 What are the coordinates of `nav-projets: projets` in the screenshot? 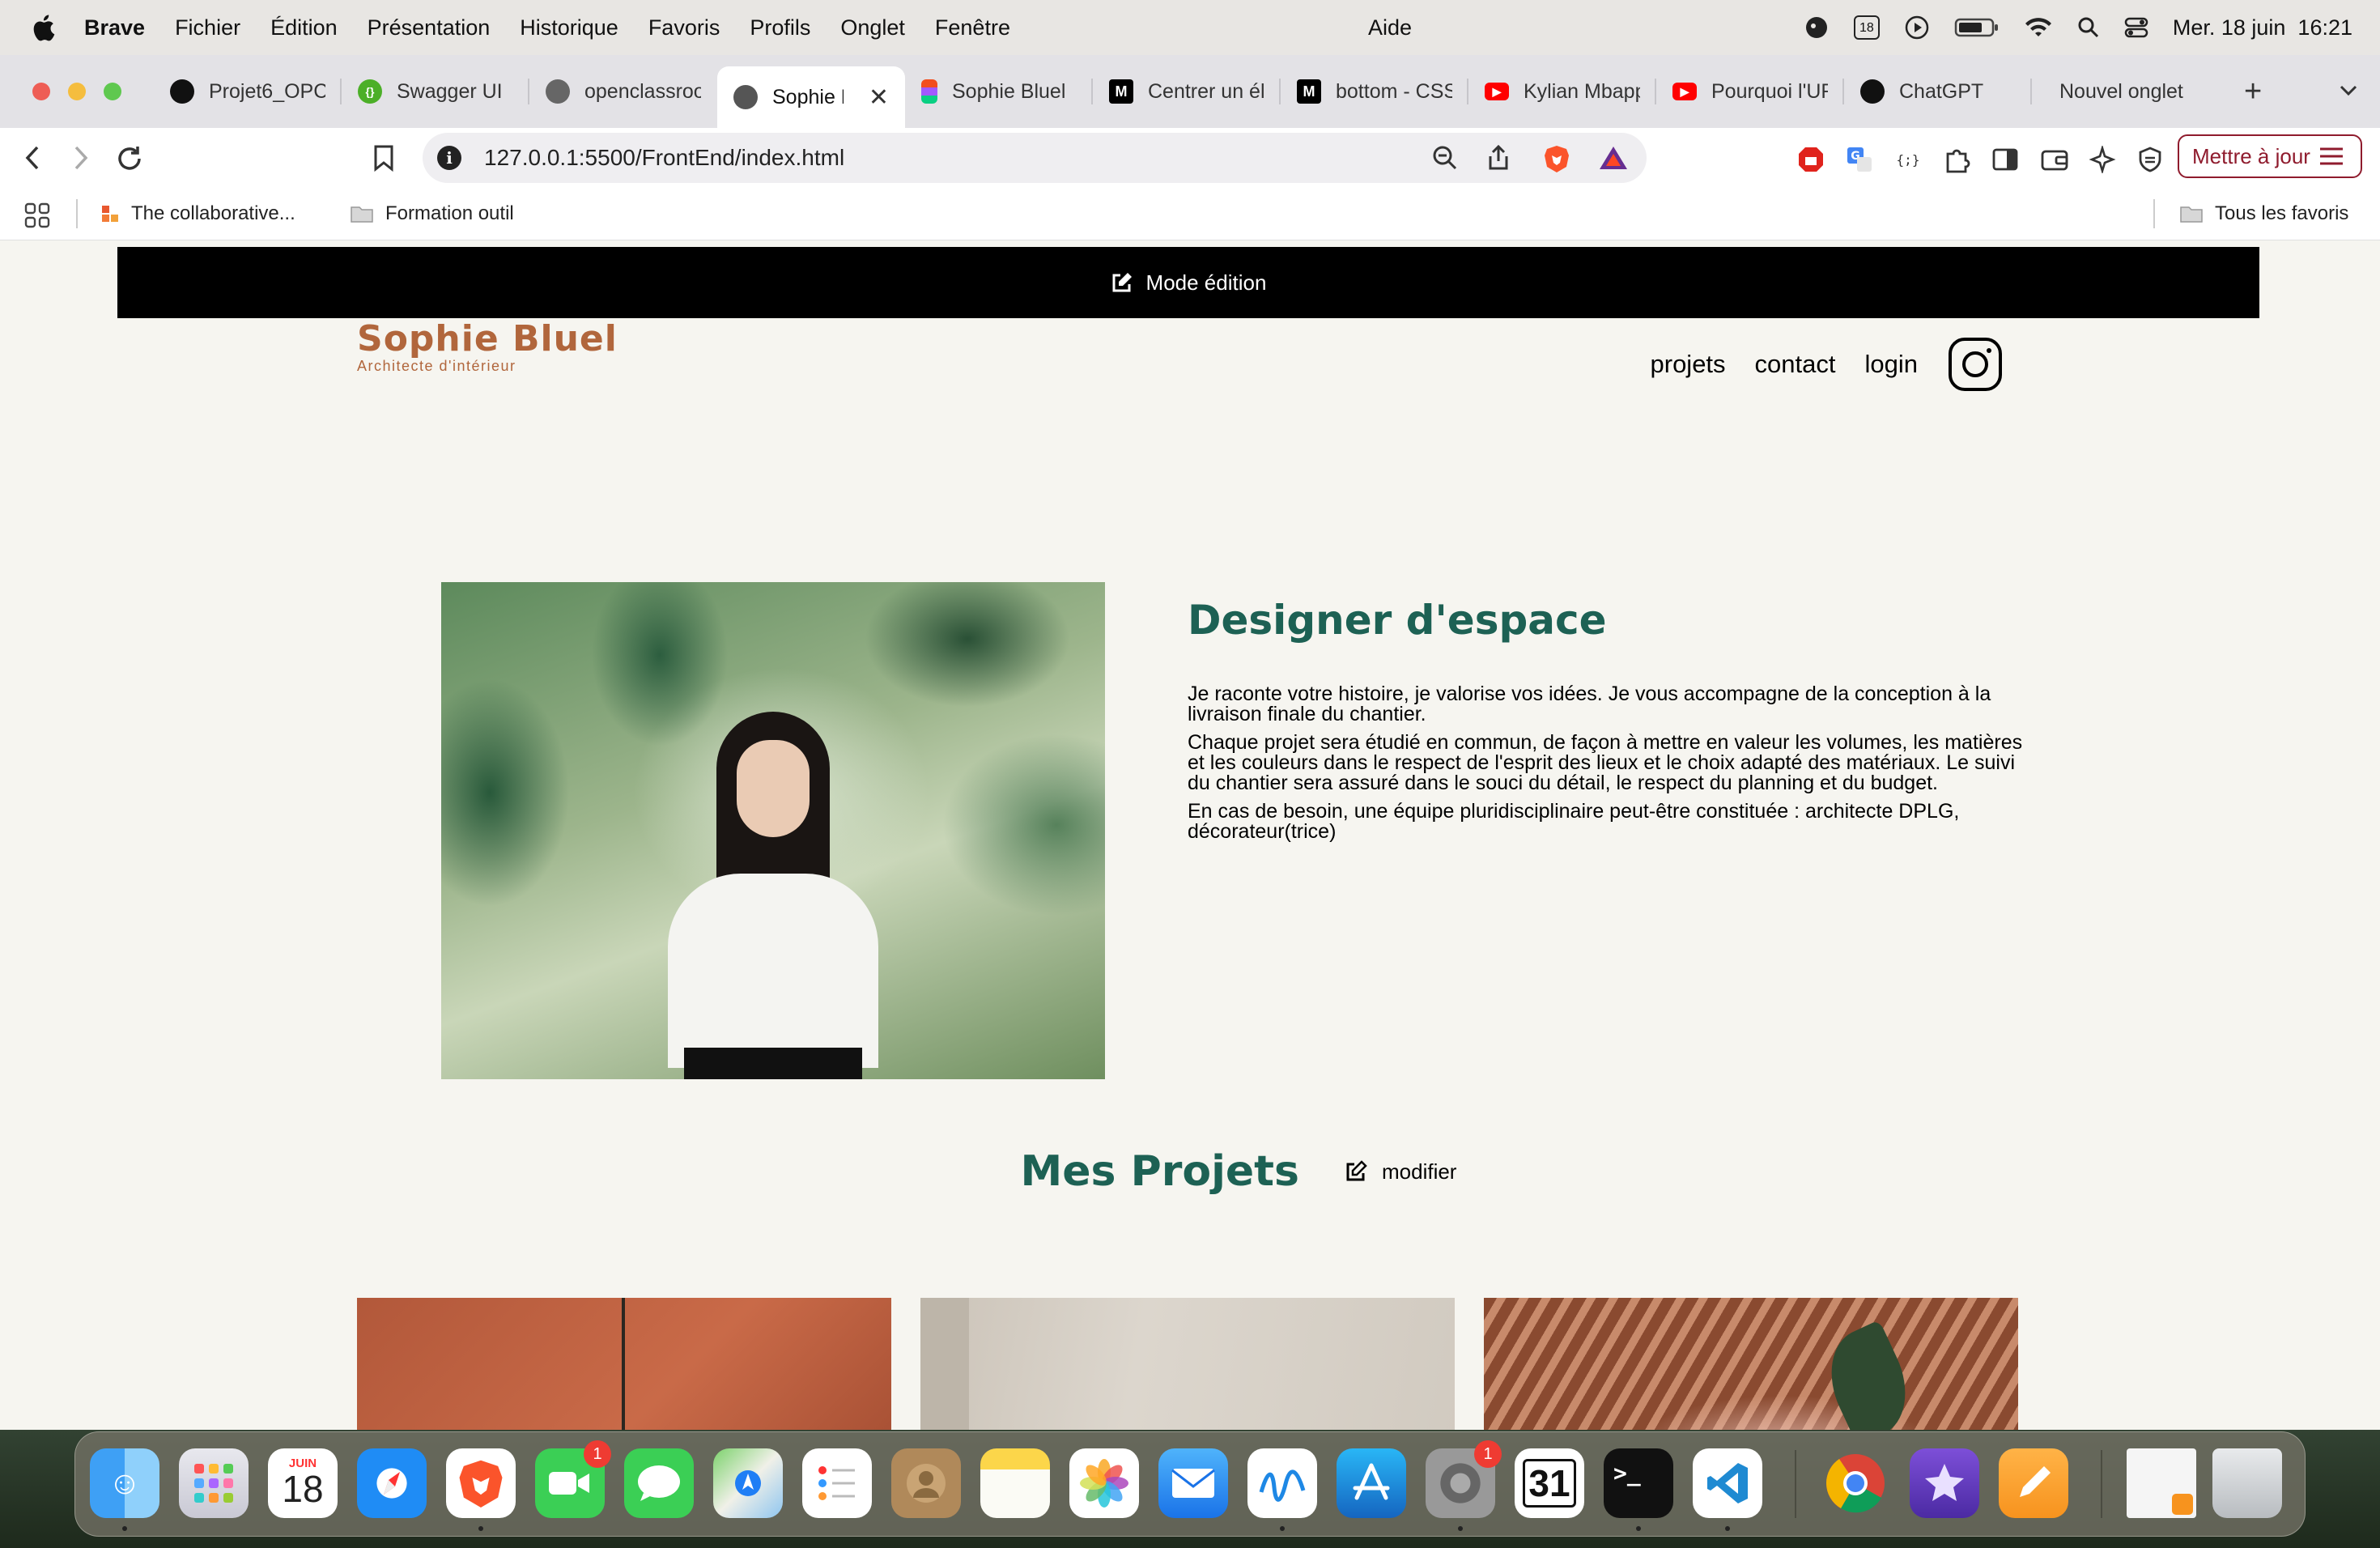 It's located at (1689, 364).